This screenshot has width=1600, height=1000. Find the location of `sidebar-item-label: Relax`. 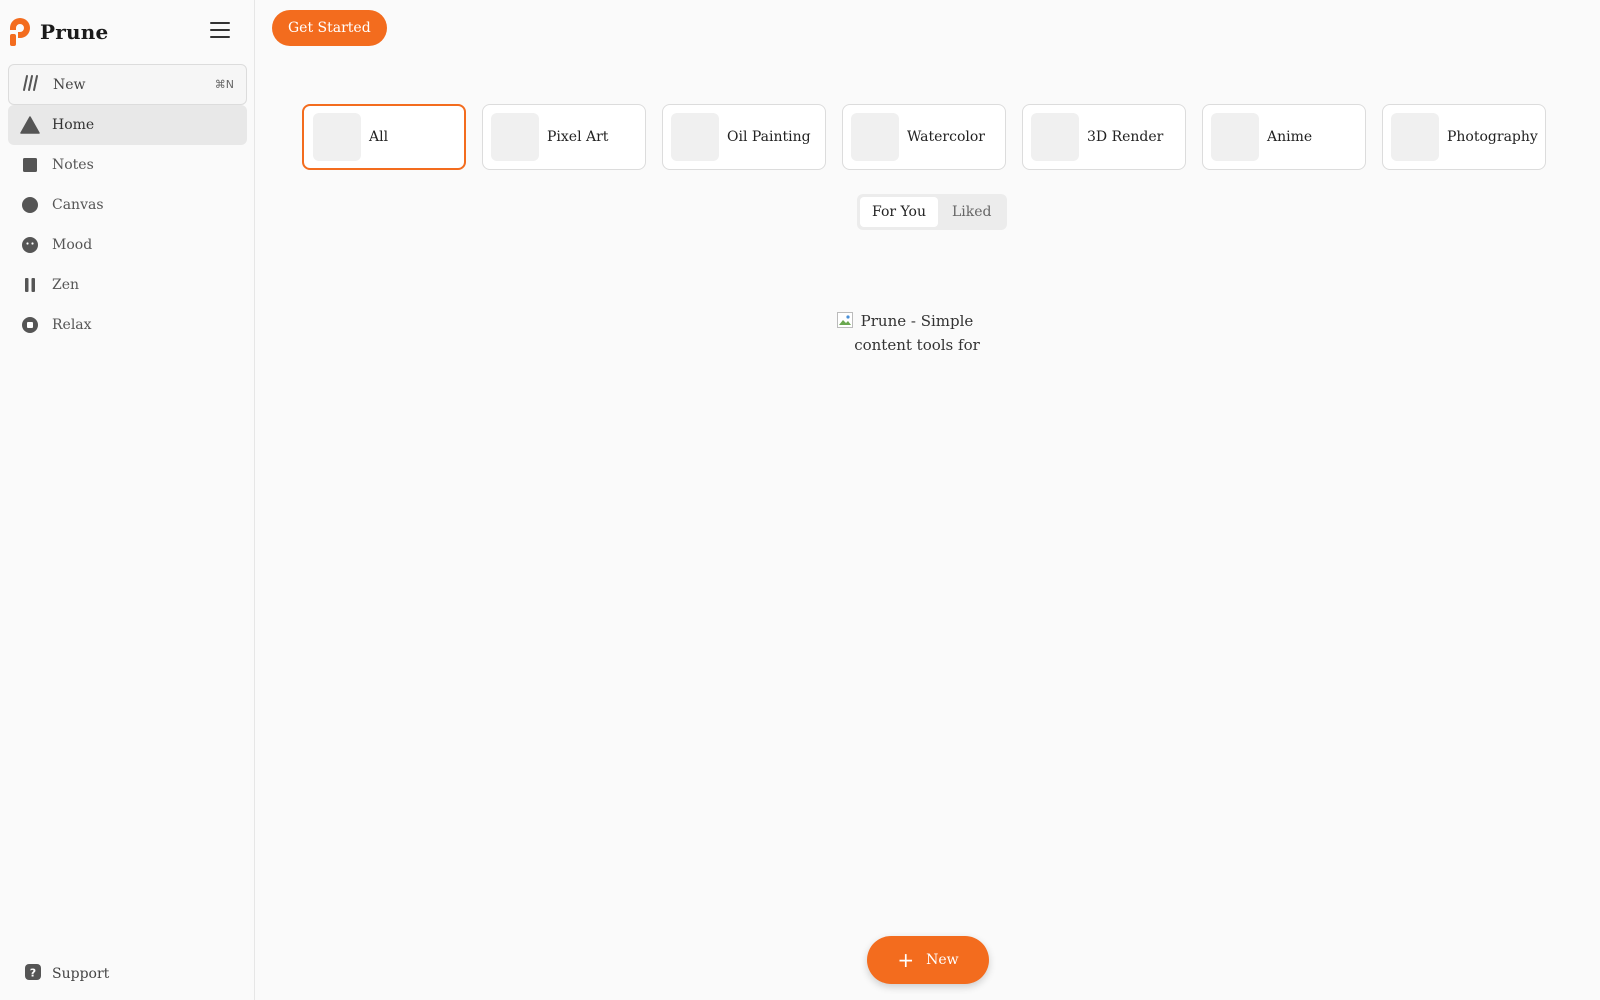

sidebar-item-label: Relax is located at coordinates (72, 325).